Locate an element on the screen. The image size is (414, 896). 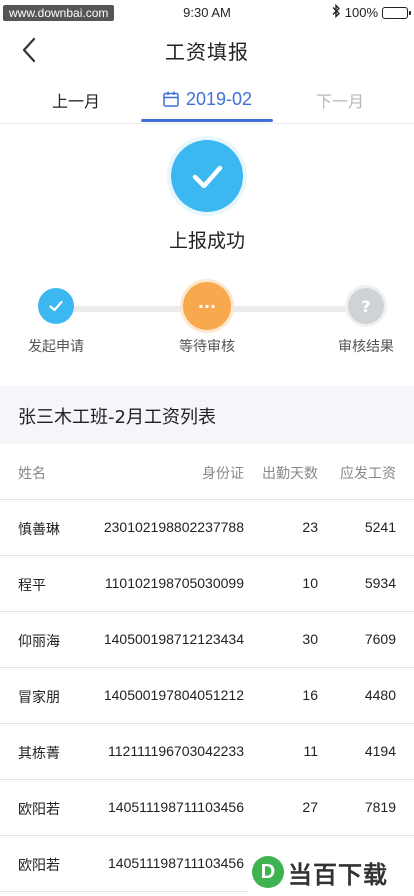
cell-pay: 7819 is located at coordinates (380, 807).